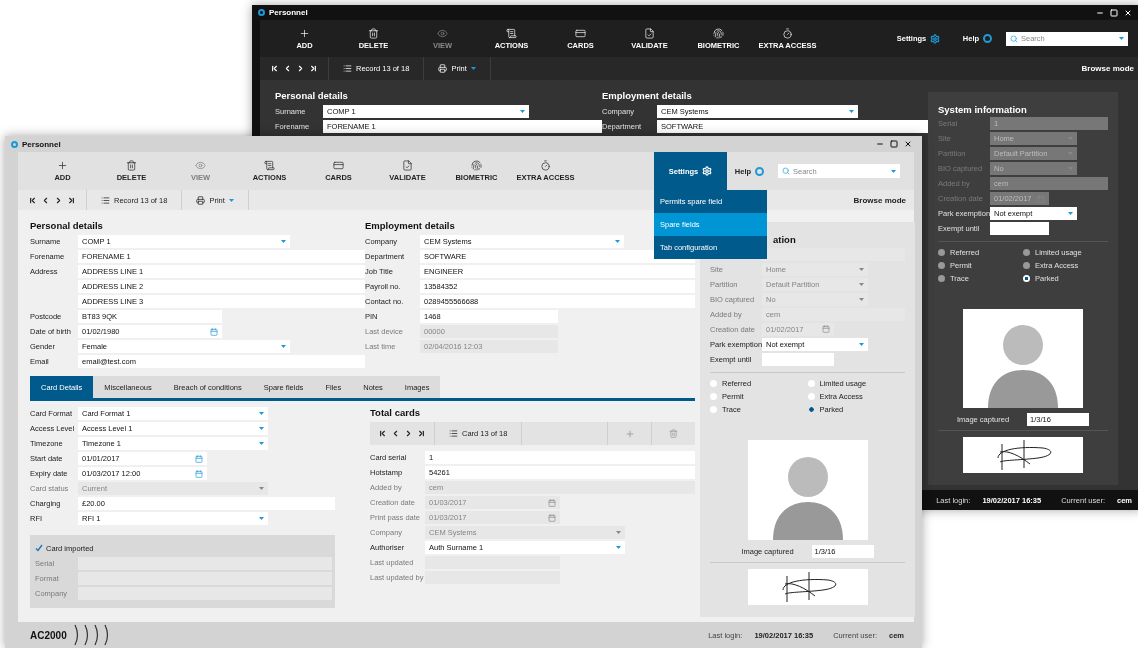  What do you see at coordinates (48, 635) in the screenshot?
I see `logo-text: AC2000` at bounding box center [48, 635].